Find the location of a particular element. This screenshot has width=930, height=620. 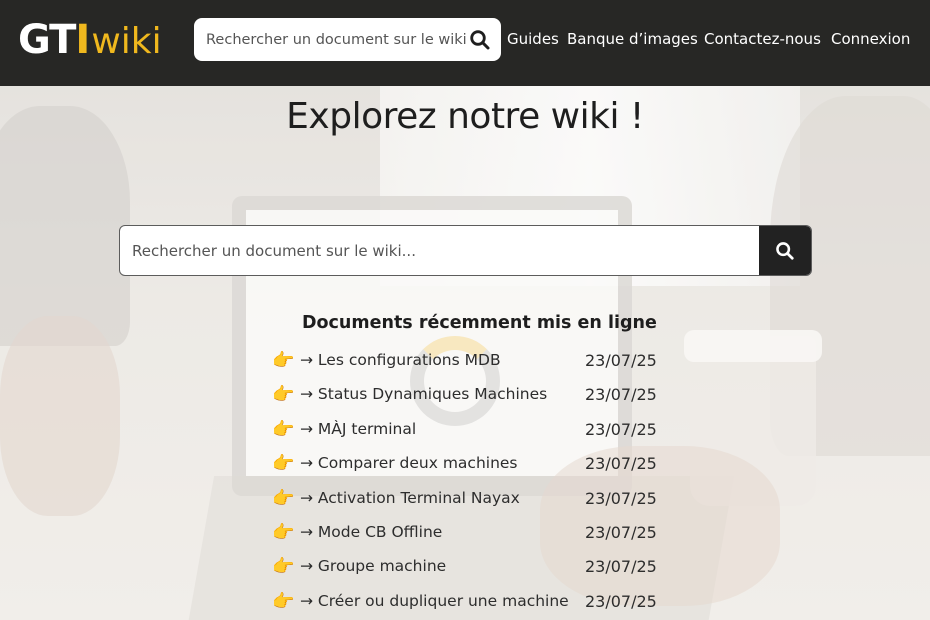

gtiwiki-logo: GTI wiki is located at coordinates (90, 40).